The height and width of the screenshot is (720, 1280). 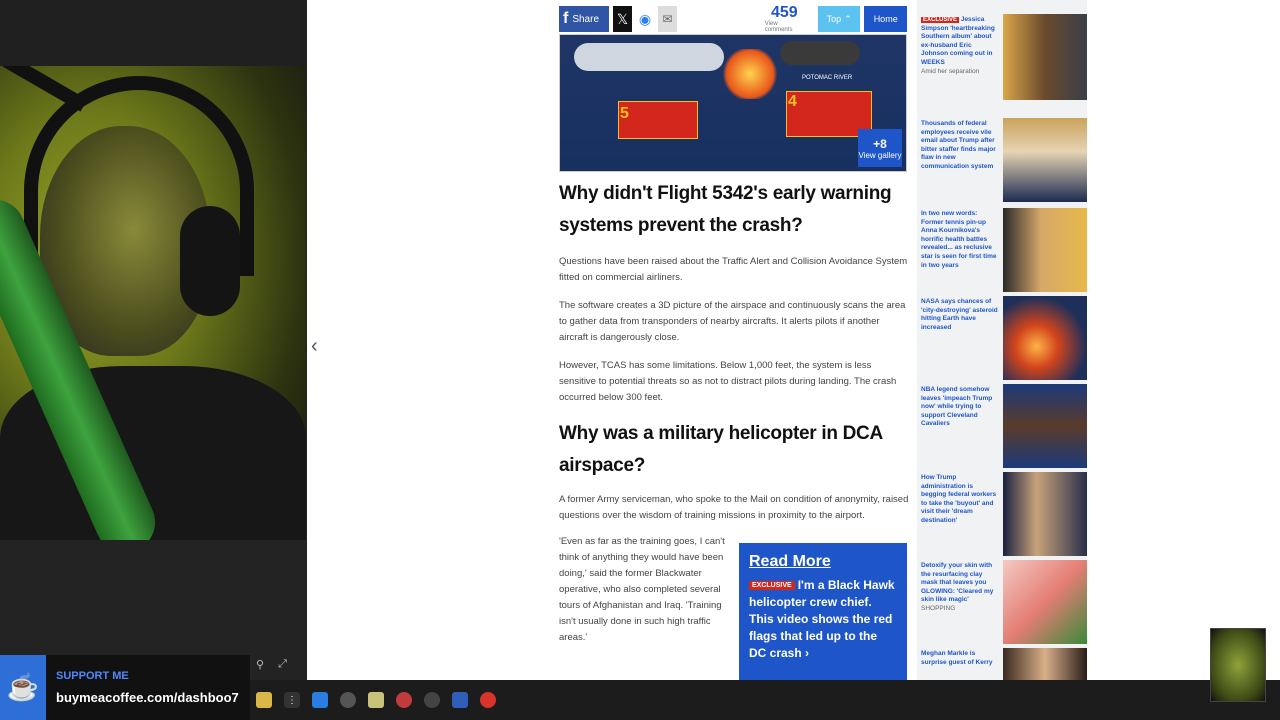 What do you see at coordinates (125, 687) in the screenshot?
I see `support-panel: ☕ SUPPORT ME buymeacoffee.com/dashboo7` at bounding box center [125, 687].